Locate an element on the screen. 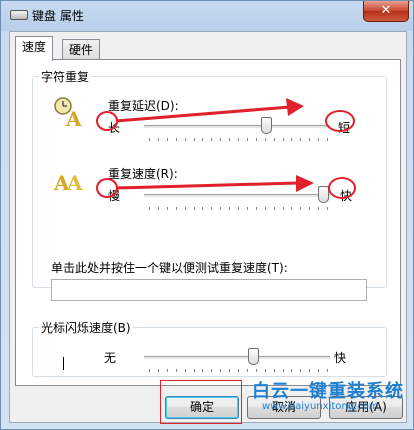 Image resolution: width=414 pixels, height=430 pixels. cursor-blink-slider is located at coordinates (237, 358).